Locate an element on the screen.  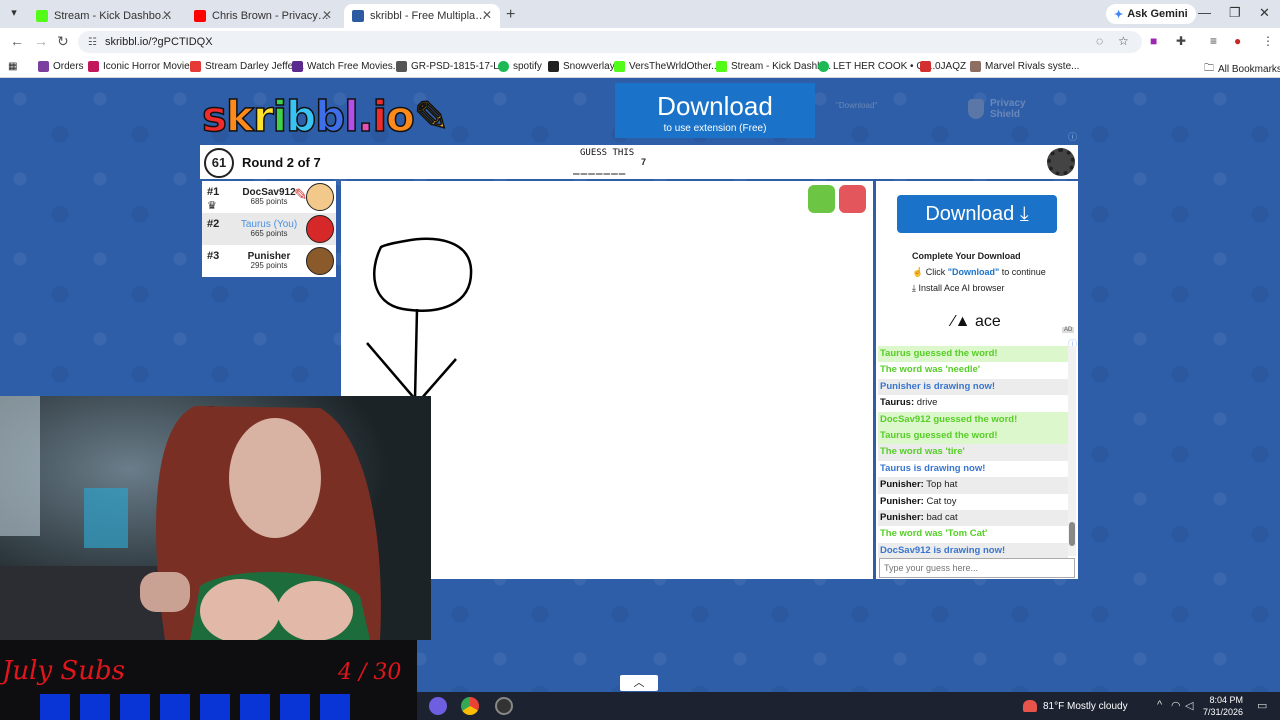
new-tab-button: + is located at coordinates (510, 15).